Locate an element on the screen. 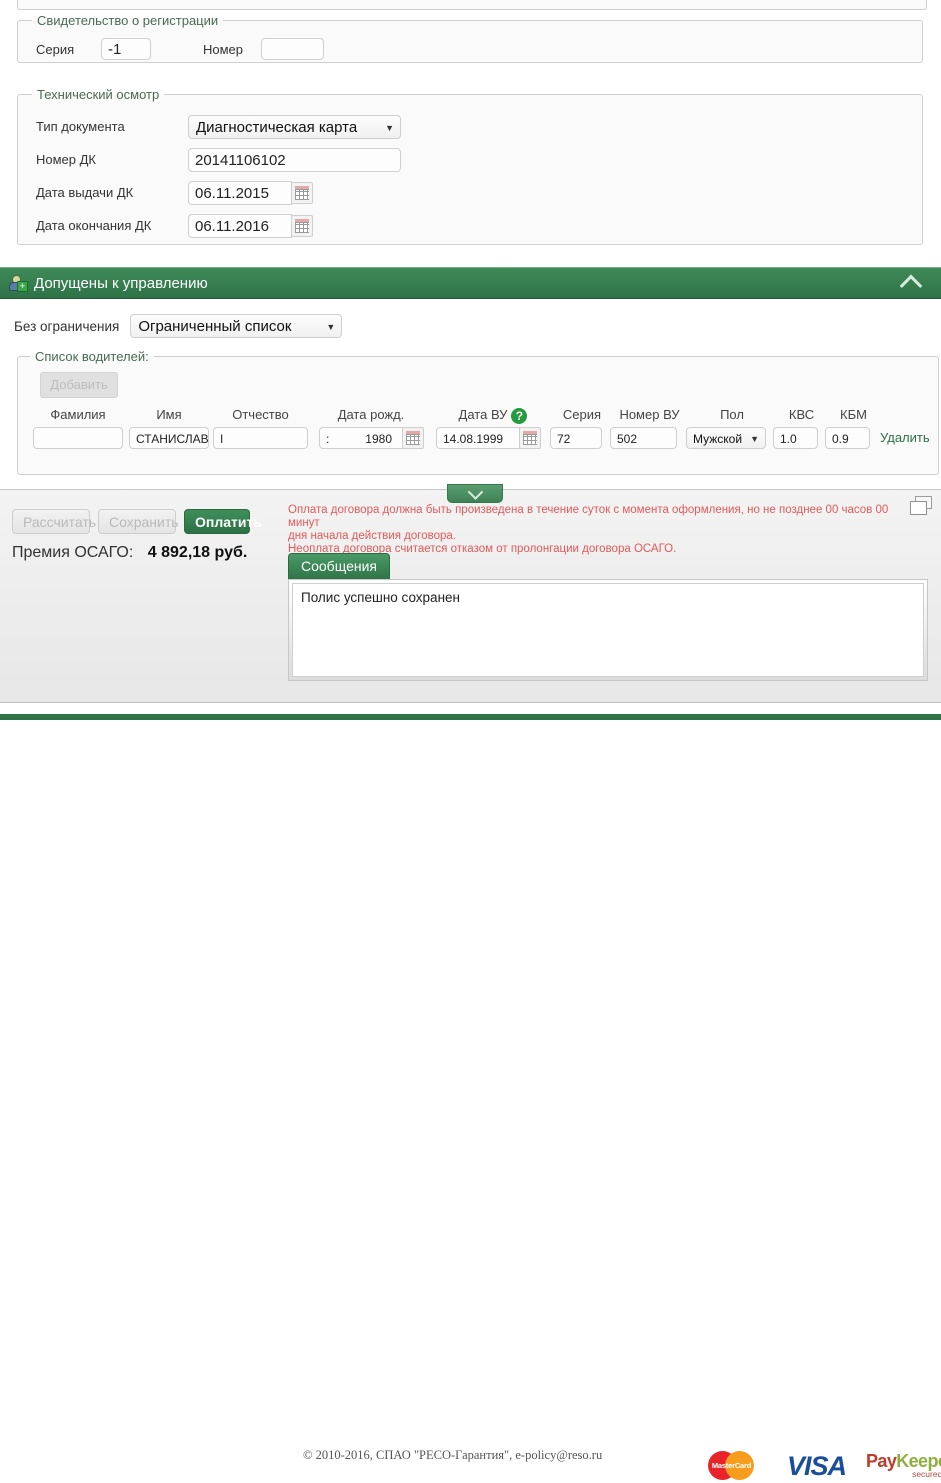 The width and height of the screenshot is (941, 1483). driver-birthdate-input: : 1980 is located at coordinates (361, 437).